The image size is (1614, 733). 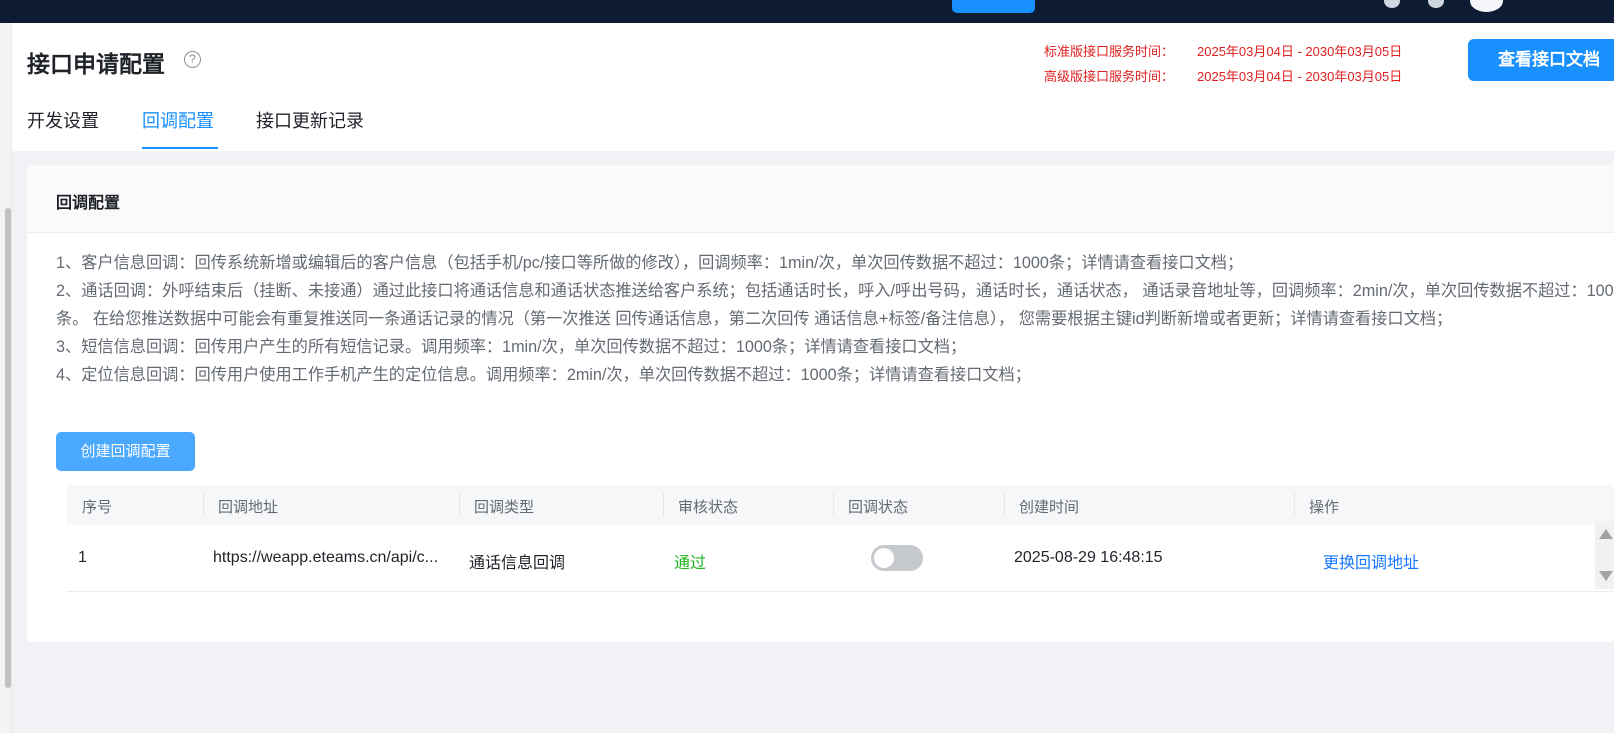 What do you see at coordinates (1486, 6) in the screenshot?
I see `avatar` at bounding box center [1486, 6].